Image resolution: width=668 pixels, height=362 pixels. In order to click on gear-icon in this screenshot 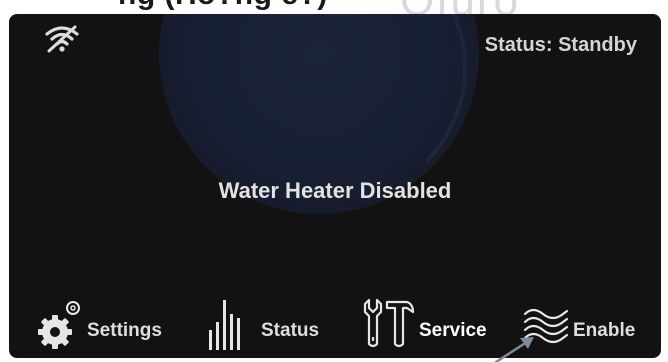, I will do `click(59, 325)`.